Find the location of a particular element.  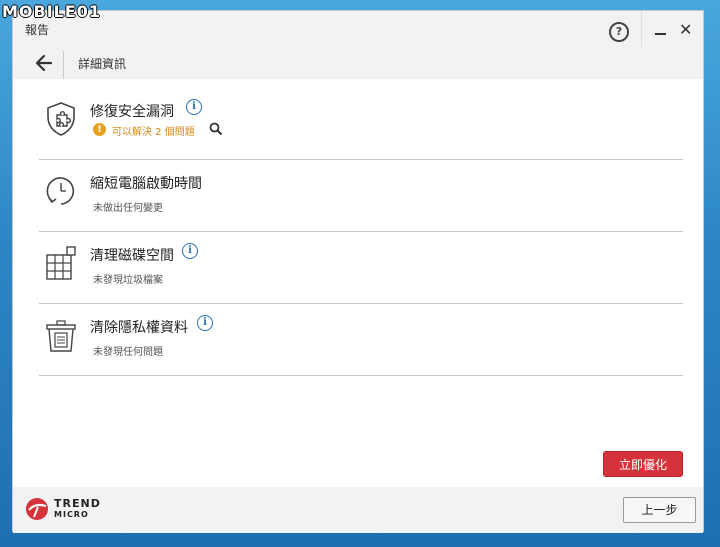

titlebar-divider is located at coordinates (641, 29).